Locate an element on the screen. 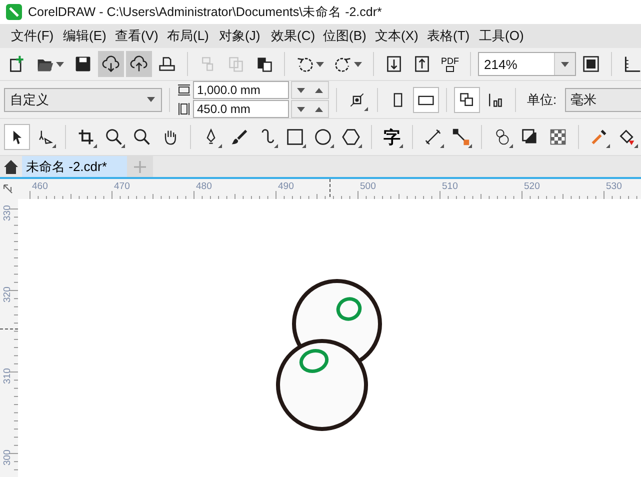 The width and height of the screenshot is (641, 477). dimension-line-icon is located at coordinates (433, 137).